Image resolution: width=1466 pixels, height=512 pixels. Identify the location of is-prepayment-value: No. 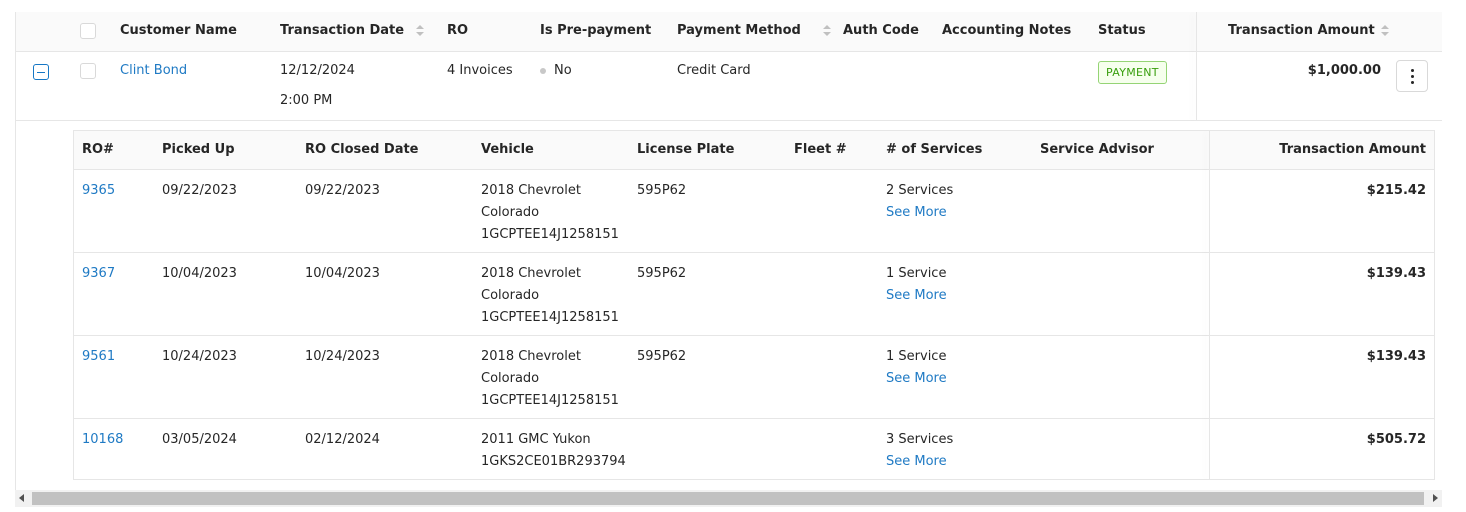
(563, 70).